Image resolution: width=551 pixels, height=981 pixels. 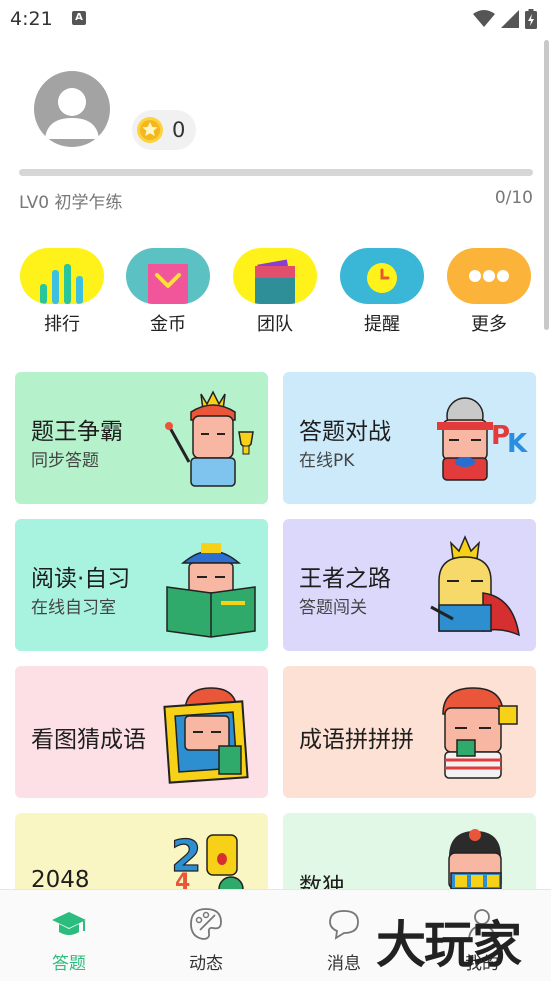 I want to click on card-guess-idiom: 看图猜成语, so click(x=141, y=732).